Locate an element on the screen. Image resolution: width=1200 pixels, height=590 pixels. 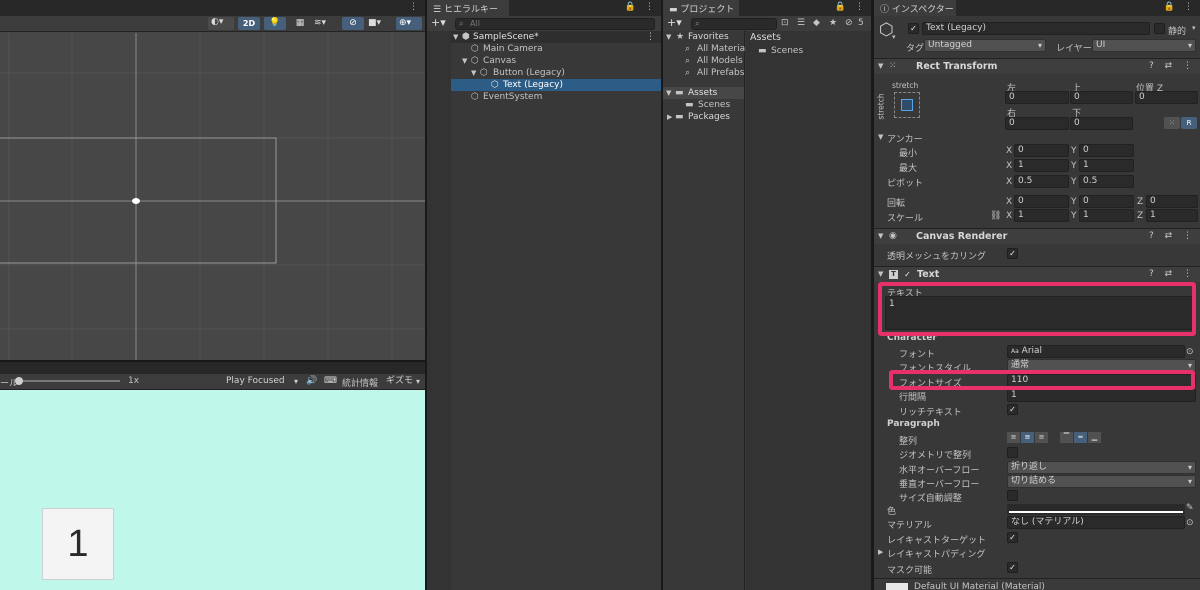
hierarchy-search-input: ⌕ All is located at coordinates (555, 24).